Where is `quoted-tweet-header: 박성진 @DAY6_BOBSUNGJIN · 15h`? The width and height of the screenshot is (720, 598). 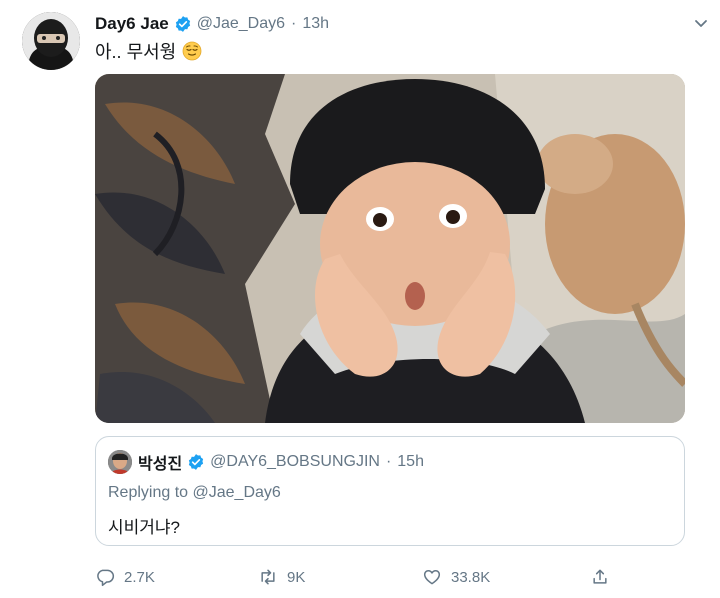 quoted-tweet-header: 박성진 @DAY6_BOBSUNGJIN · 15h is located at coordinates (281, 462).